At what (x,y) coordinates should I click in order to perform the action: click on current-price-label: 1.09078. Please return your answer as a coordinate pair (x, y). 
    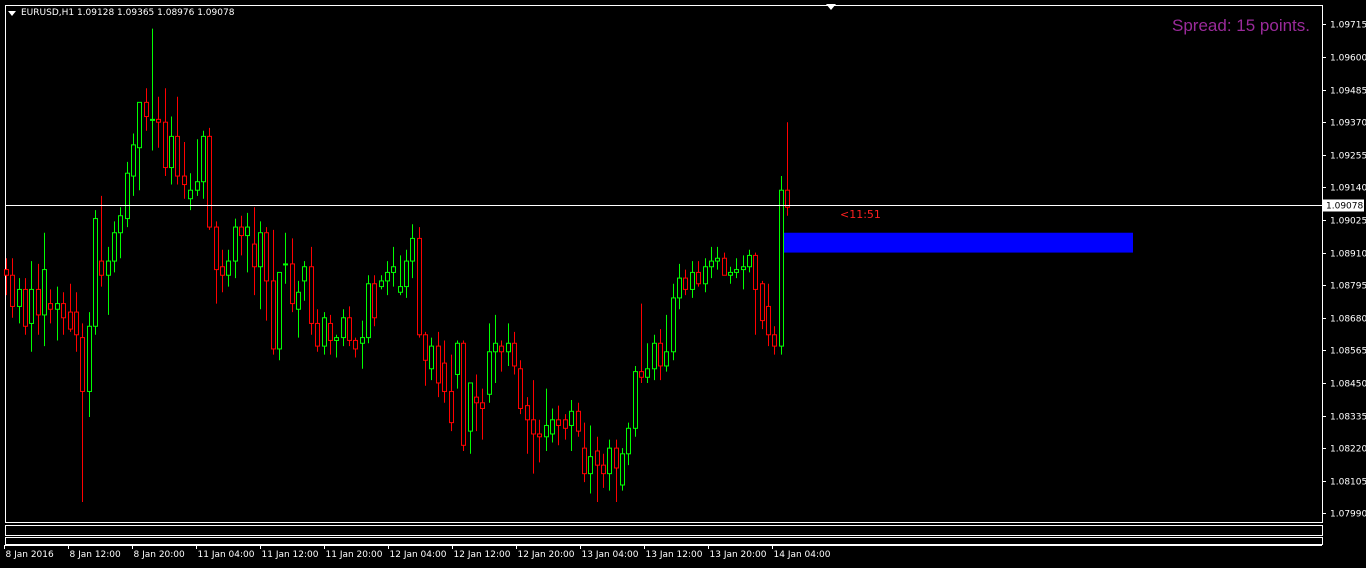
    Looking at the image, I should click on (1344, 207).